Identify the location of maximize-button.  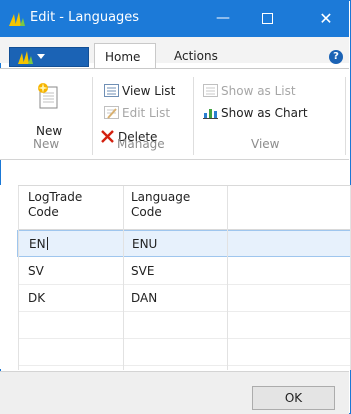
(267, 18).